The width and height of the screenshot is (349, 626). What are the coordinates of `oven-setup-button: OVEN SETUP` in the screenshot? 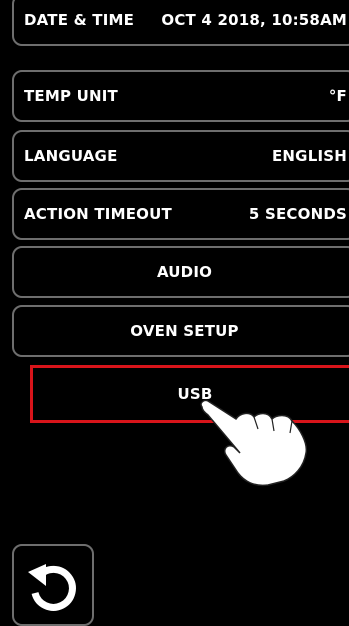 It's located at (180, 331).